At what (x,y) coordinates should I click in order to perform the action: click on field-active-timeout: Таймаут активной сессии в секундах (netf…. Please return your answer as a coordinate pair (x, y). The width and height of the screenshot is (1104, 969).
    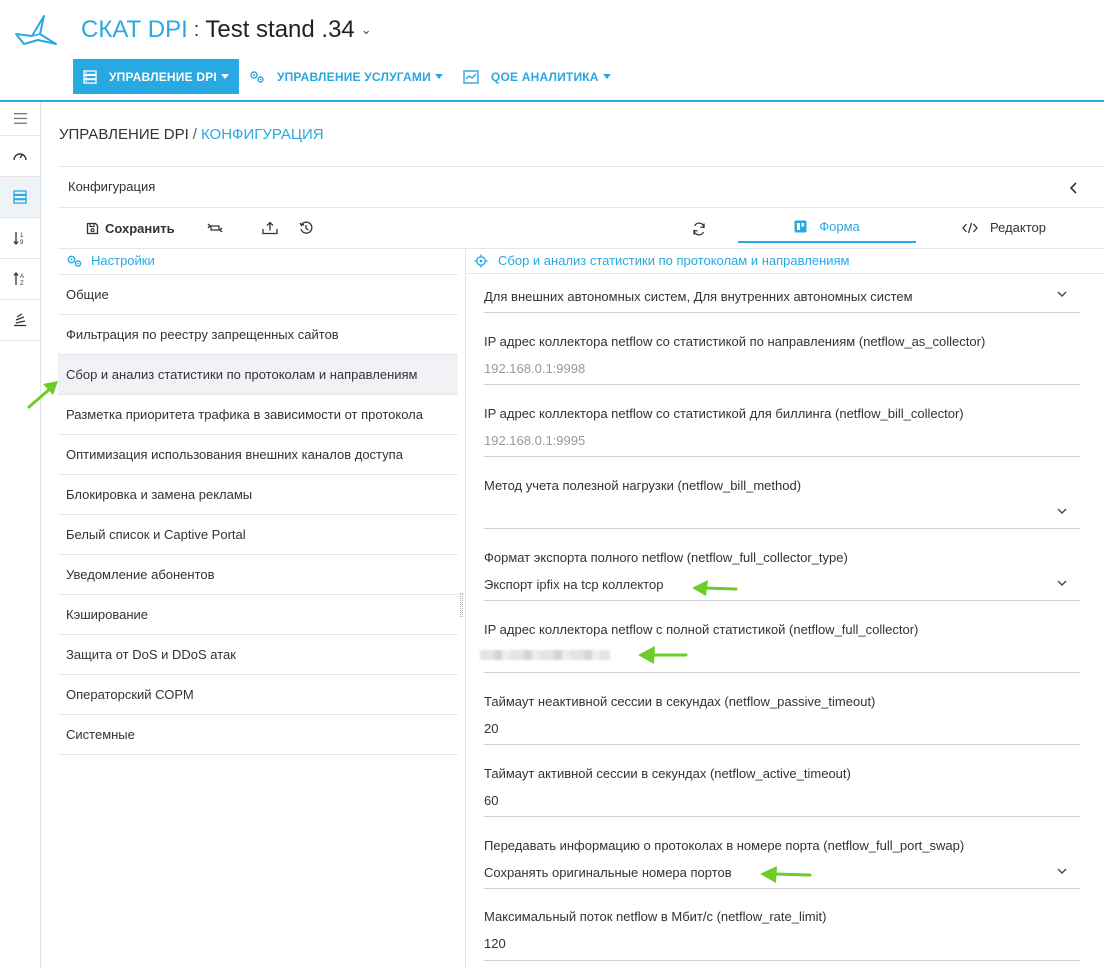
    Looking at the image, I should click on (782, 792).